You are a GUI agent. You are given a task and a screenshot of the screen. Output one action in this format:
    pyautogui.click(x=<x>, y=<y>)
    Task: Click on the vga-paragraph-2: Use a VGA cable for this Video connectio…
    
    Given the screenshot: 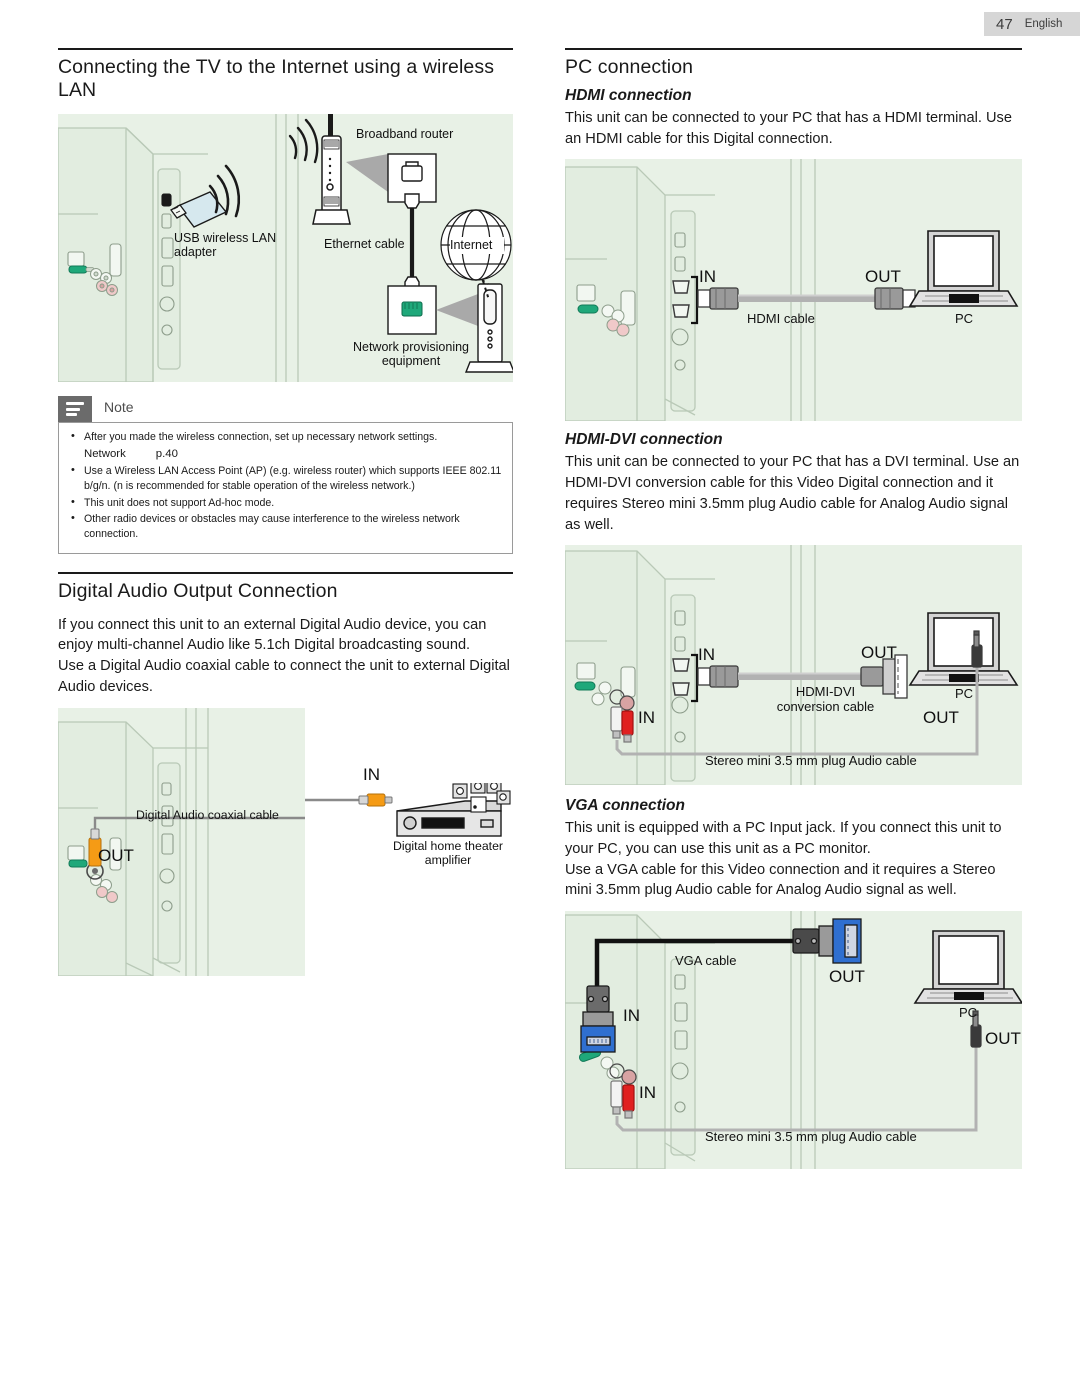 What is the action you would take?
    pyautogui.click(x=780, y=880)
    